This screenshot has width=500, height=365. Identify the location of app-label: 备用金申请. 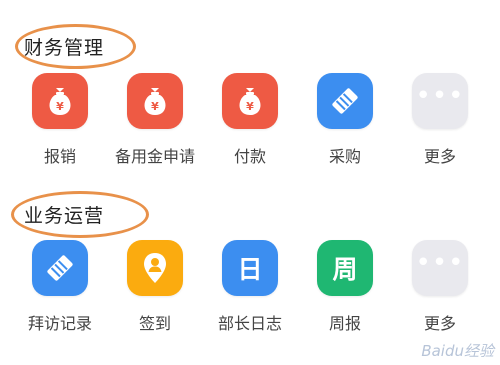
(154, 156).